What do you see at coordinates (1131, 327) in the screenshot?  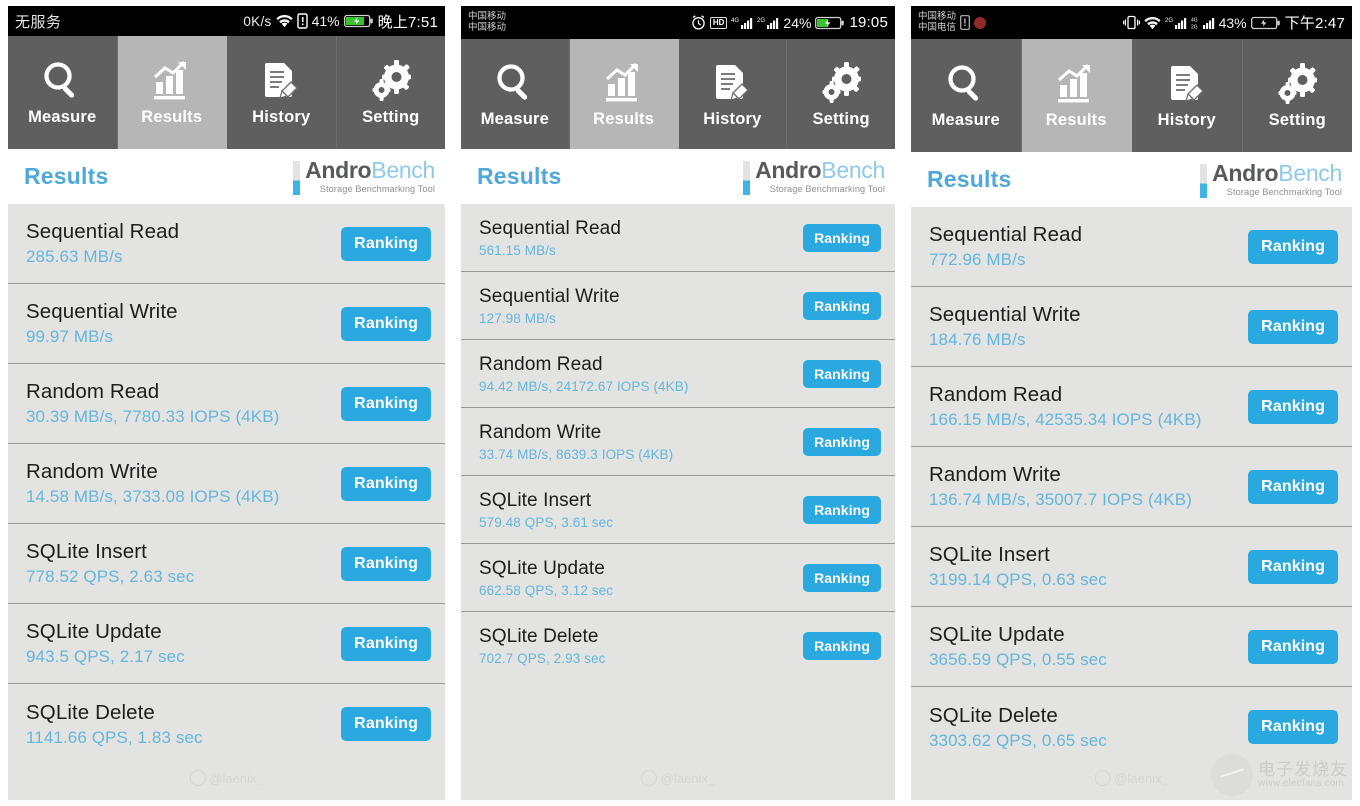 I see `table-row: Sequential Write 184.76 MB/s Ranking` at bounding box center [1131, 327].